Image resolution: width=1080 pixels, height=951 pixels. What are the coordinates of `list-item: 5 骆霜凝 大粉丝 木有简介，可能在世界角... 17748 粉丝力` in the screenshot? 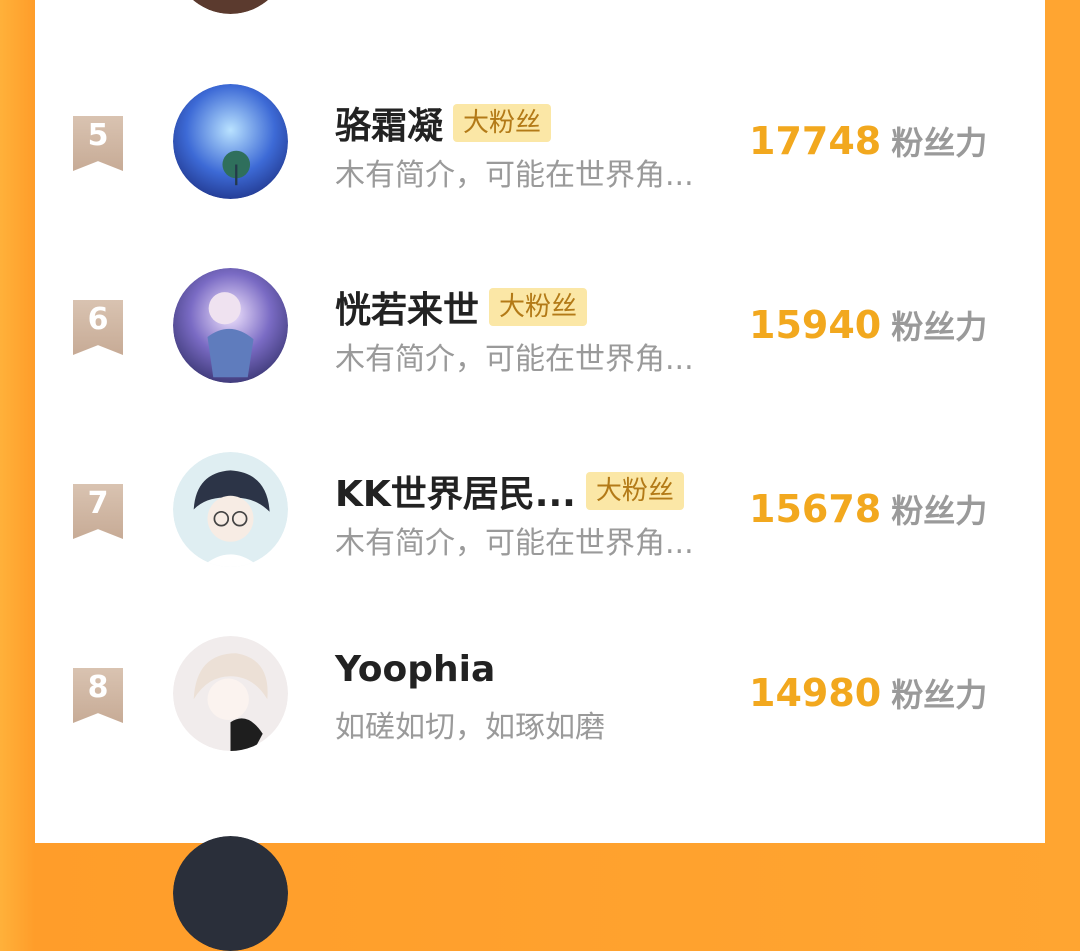 It's located at (540, 147).